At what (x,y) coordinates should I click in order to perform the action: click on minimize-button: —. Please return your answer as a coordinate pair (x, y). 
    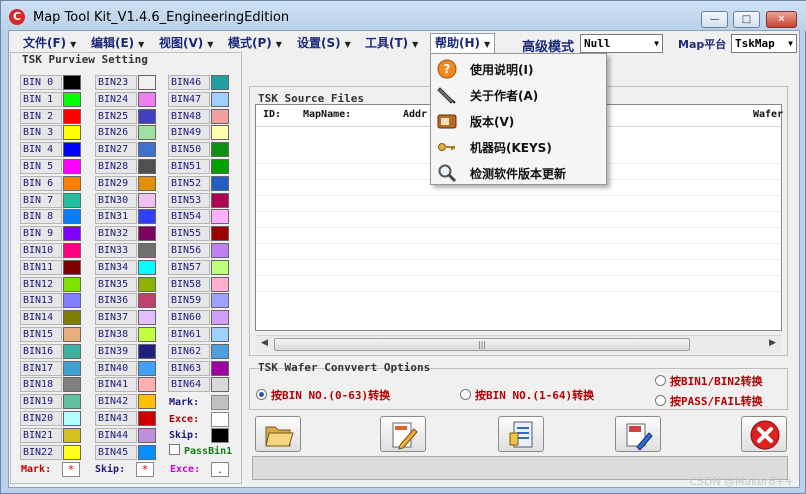
    Looking at the image, I should click on (714, 19).